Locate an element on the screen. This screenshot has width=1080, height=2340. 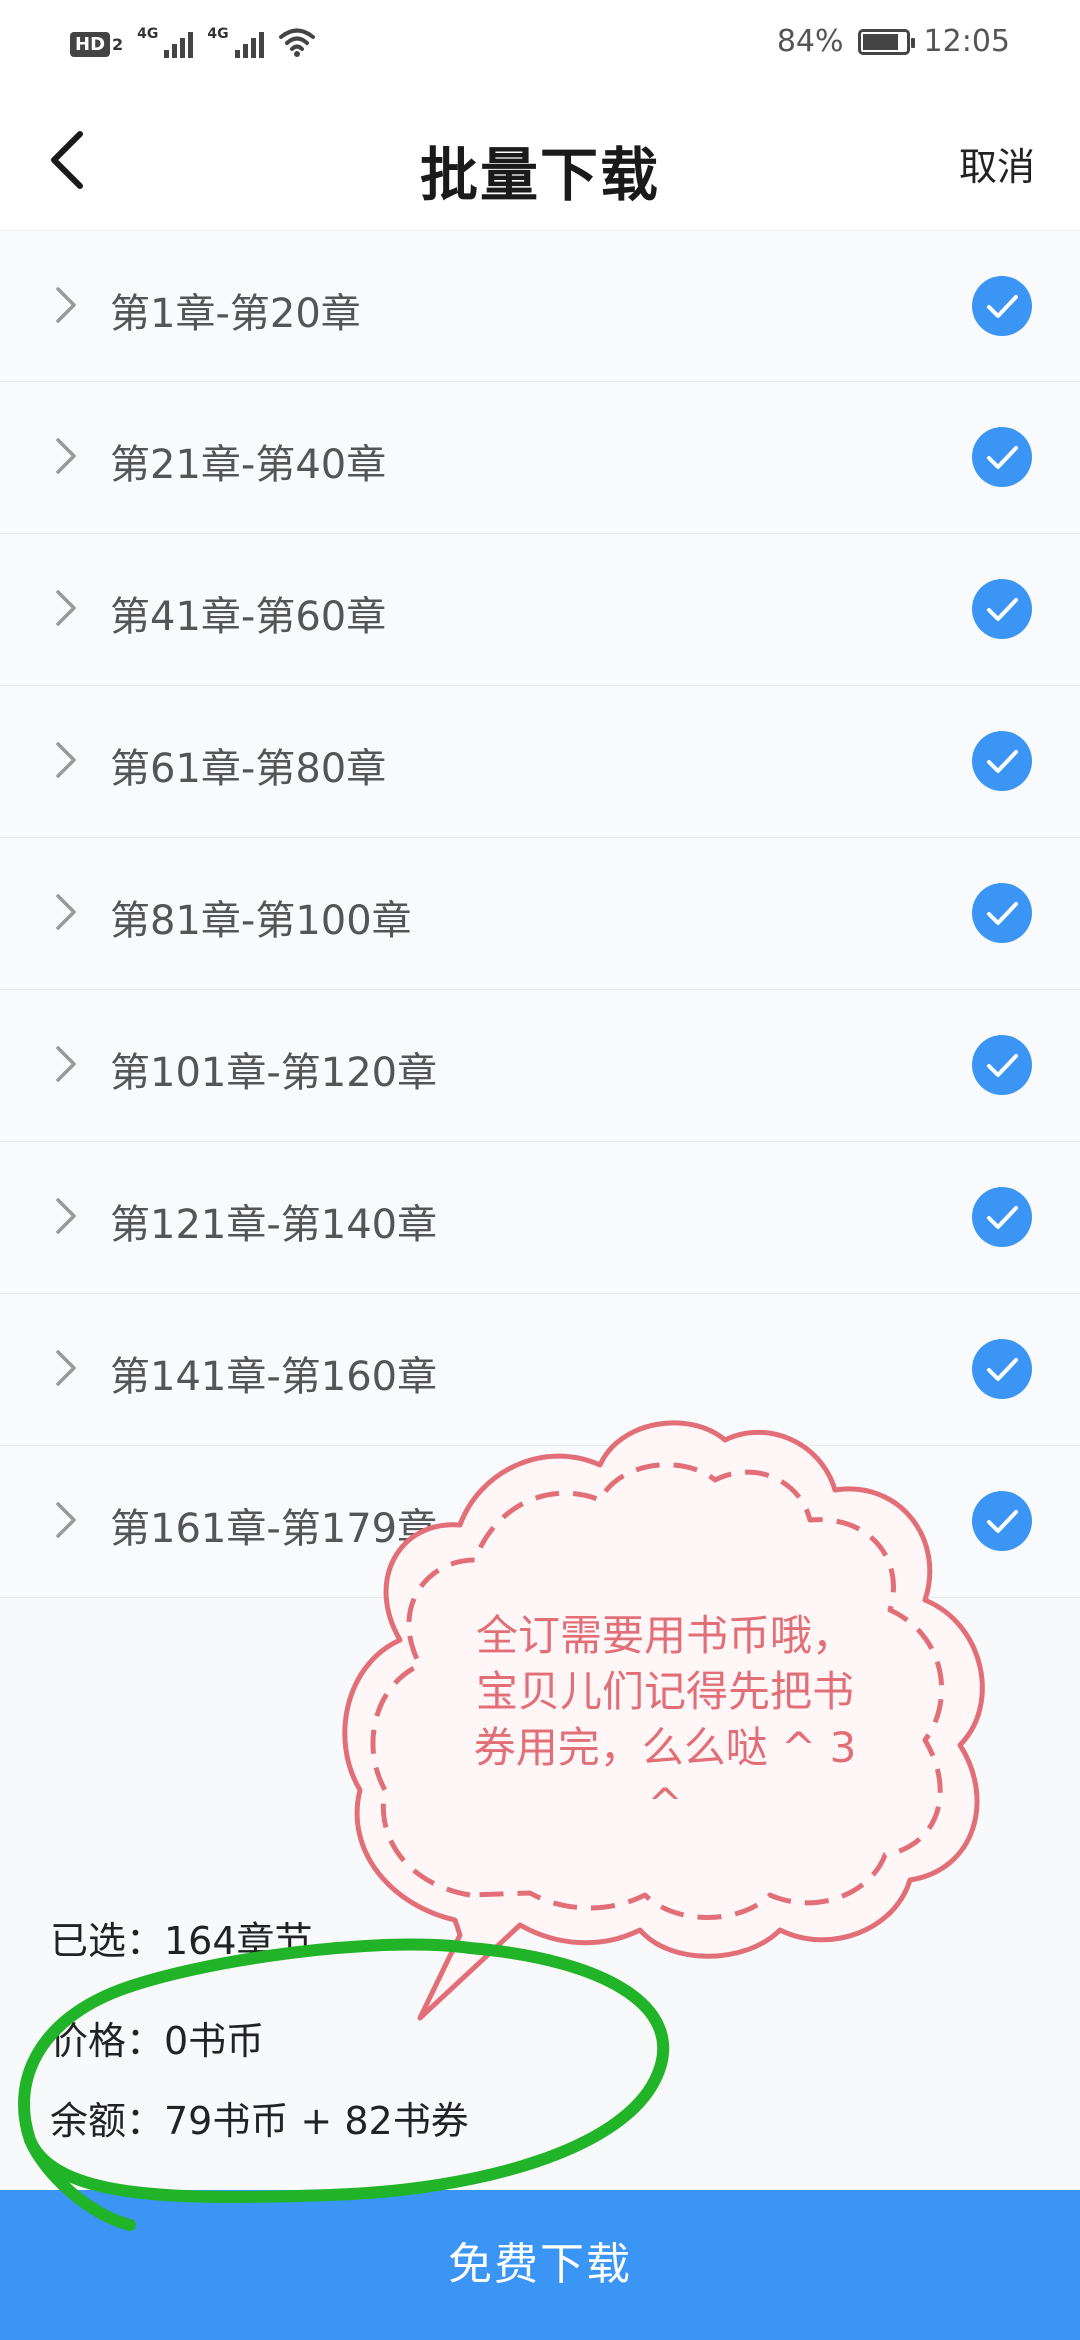
green-circle-annotation is located at coordinates (344, 2084).